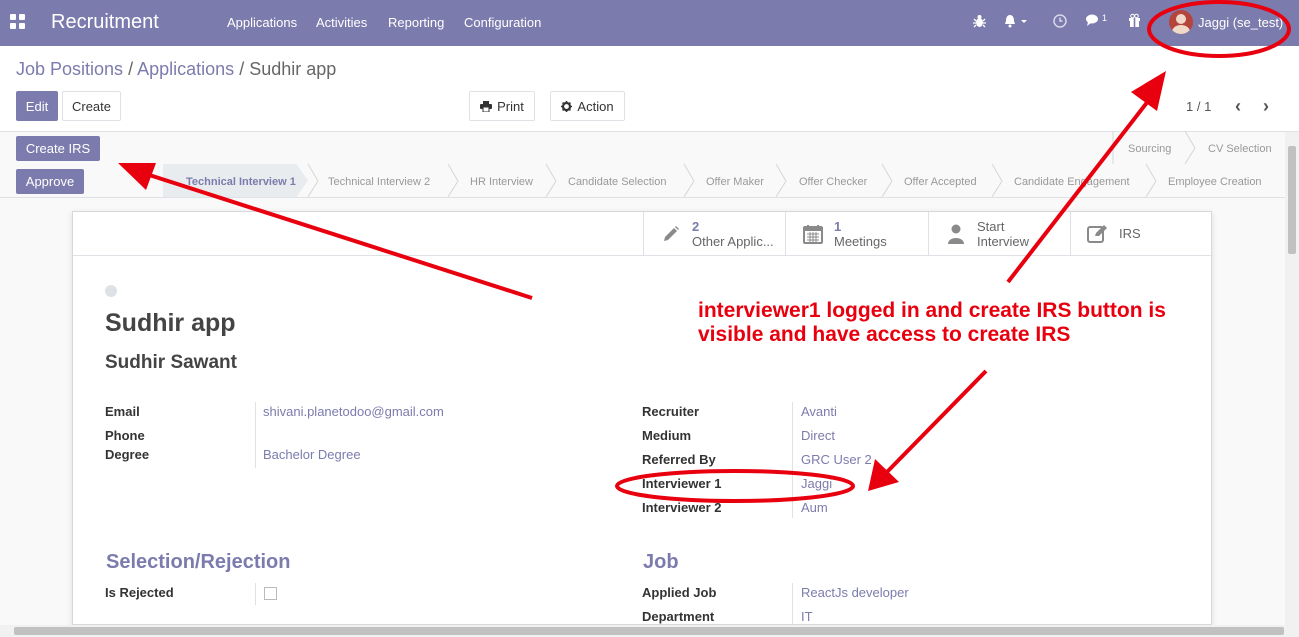 This screenshot has width=1299, height=637. What do you see at coordinates (111, 291) in the screenshot?
I see `priority-dot` at bounding box center [111, 291].